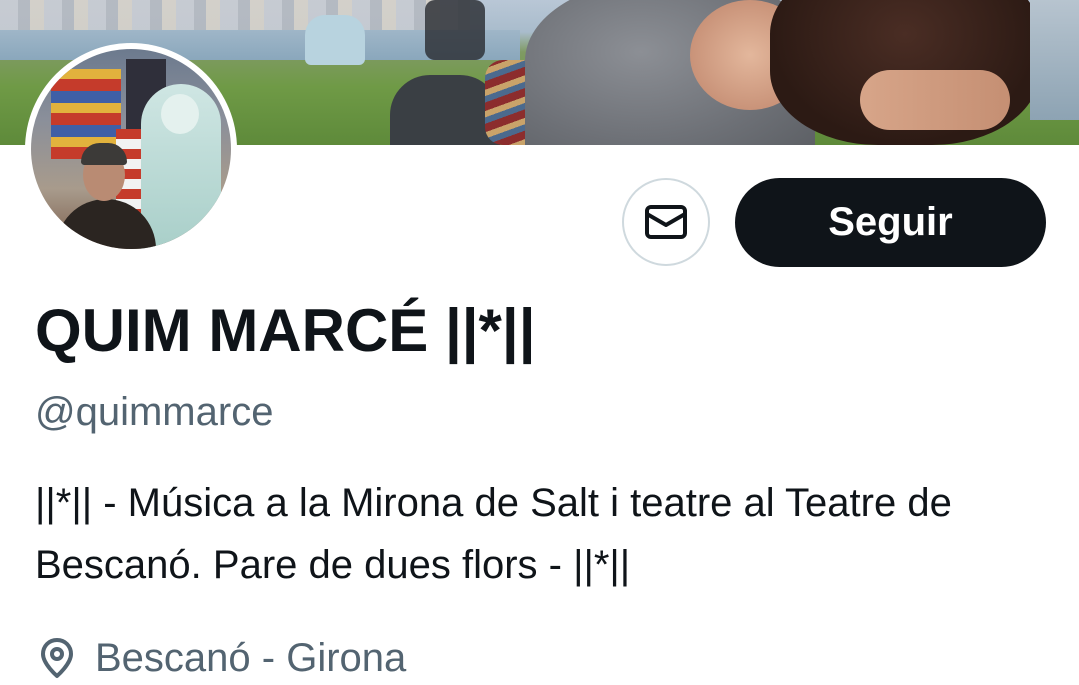  I want to click on mail-icon, so click(666, 222).